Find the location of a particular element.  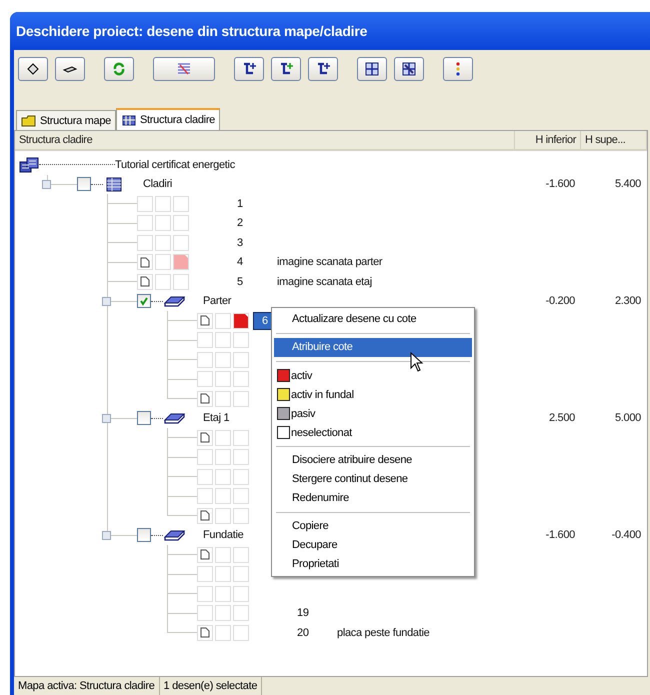

tree-node-label: Etaj 1 is located at coordinates (216, 418).